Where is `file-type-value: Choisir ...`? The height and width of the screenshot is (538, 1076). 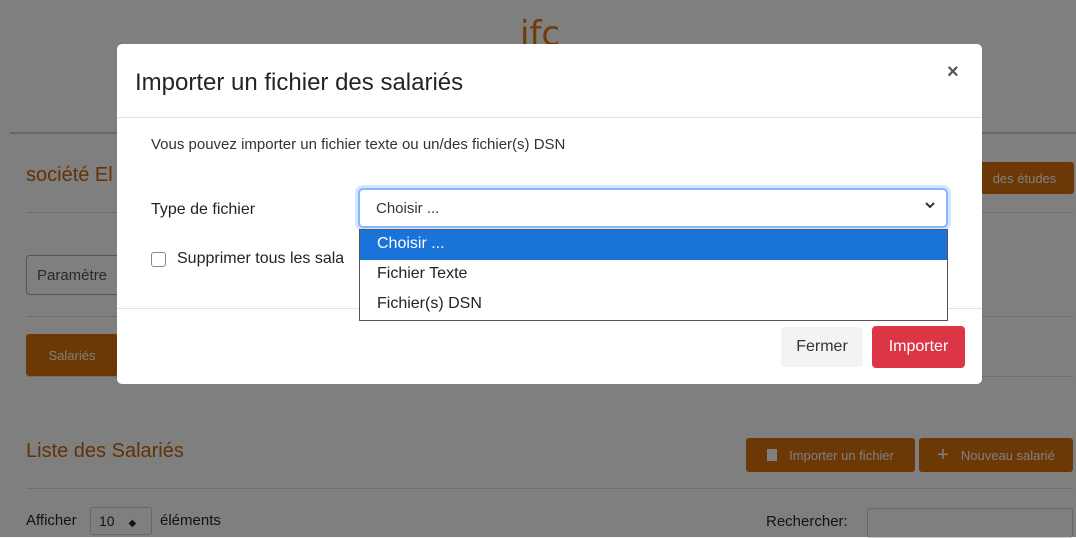 file-type-value: Choisir ... is located at coordinates (408, 208).